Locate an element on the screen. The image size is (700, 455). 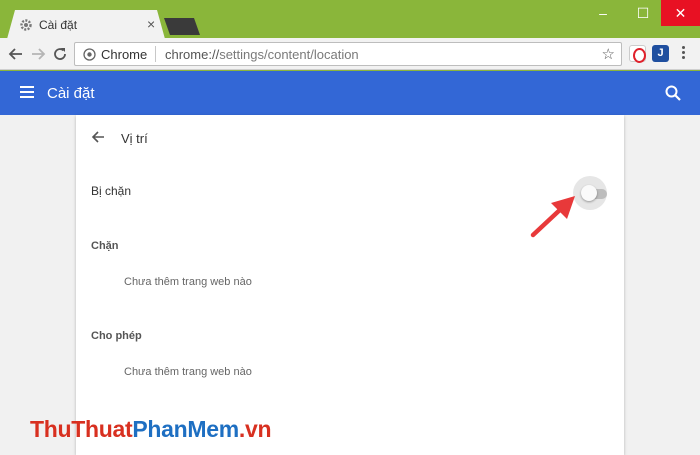
url-text: chrome://settings/content/location is located at coordinates (262, 54).